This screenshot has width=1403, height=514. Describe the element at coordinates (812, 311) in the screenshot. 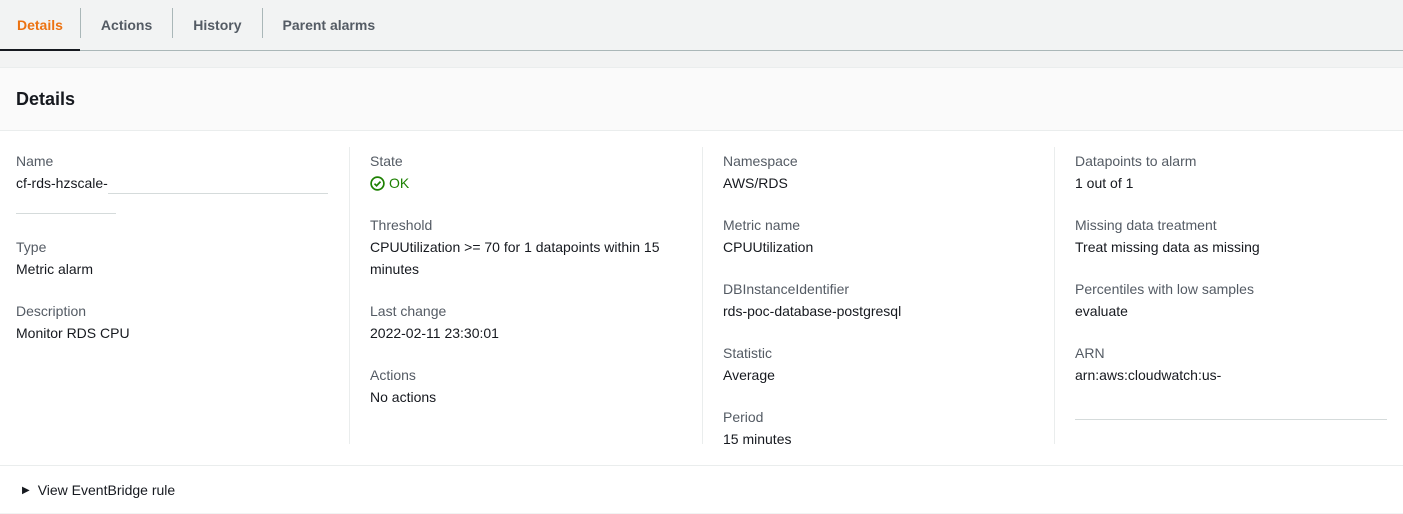

I see `dbinstance-value: rds-poc-database-postgresql` at that location.